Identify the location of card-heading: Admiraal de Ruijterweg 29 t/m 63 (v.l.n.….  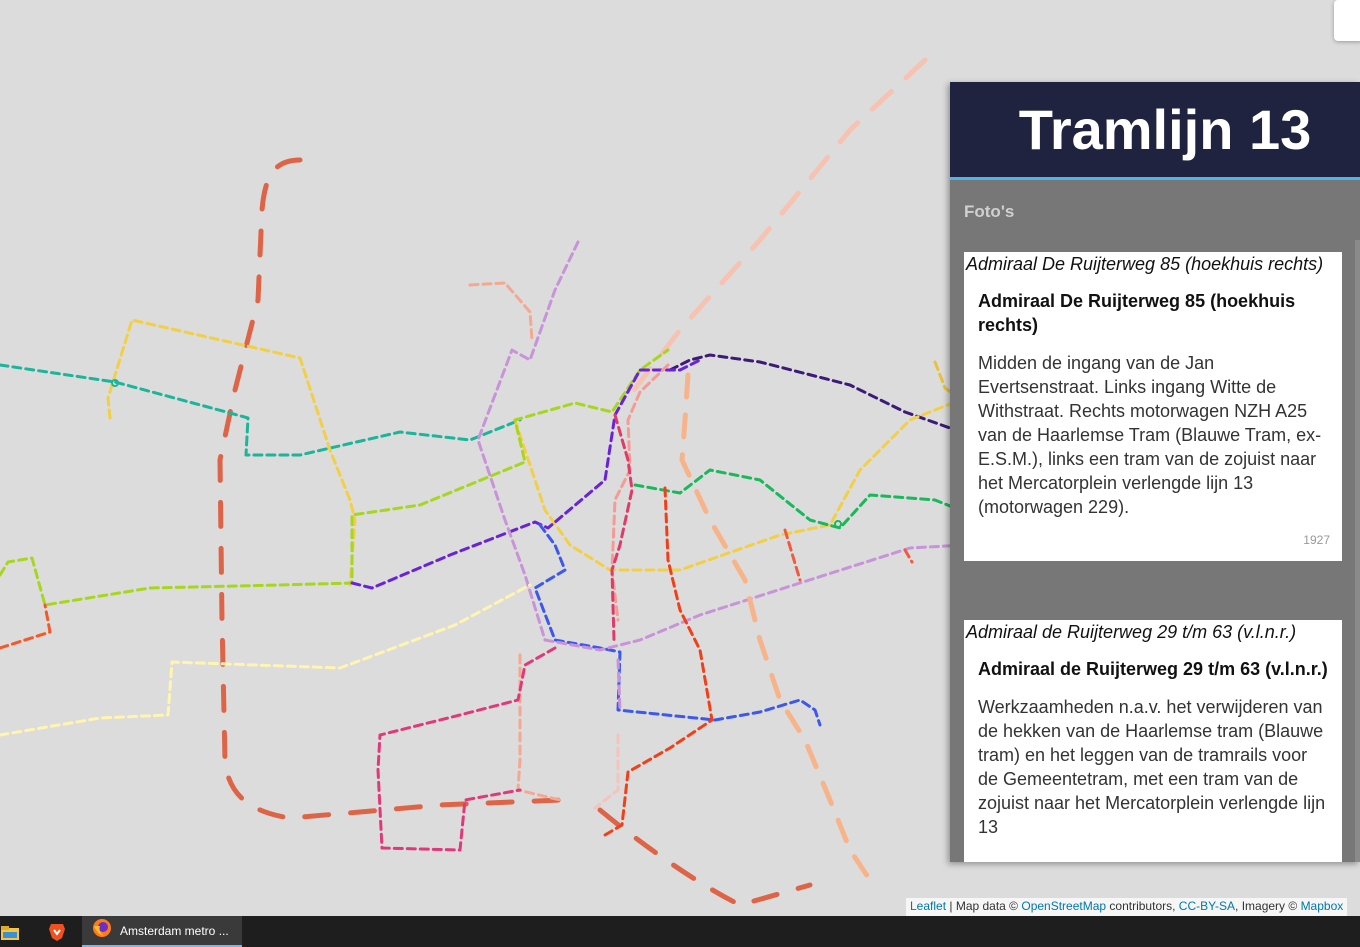
(1153, 669).